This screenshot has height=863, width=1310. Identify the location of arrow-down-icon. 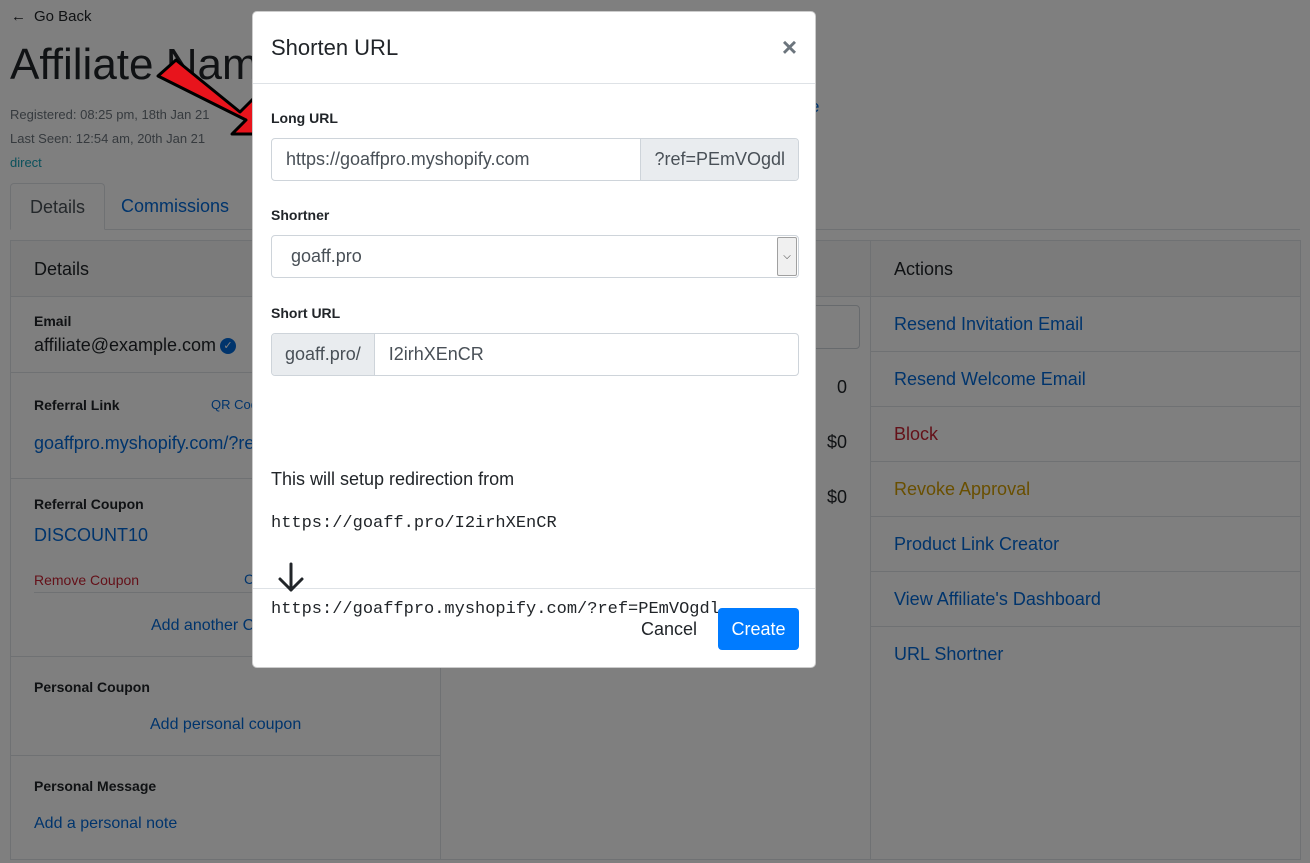
(291, 577).